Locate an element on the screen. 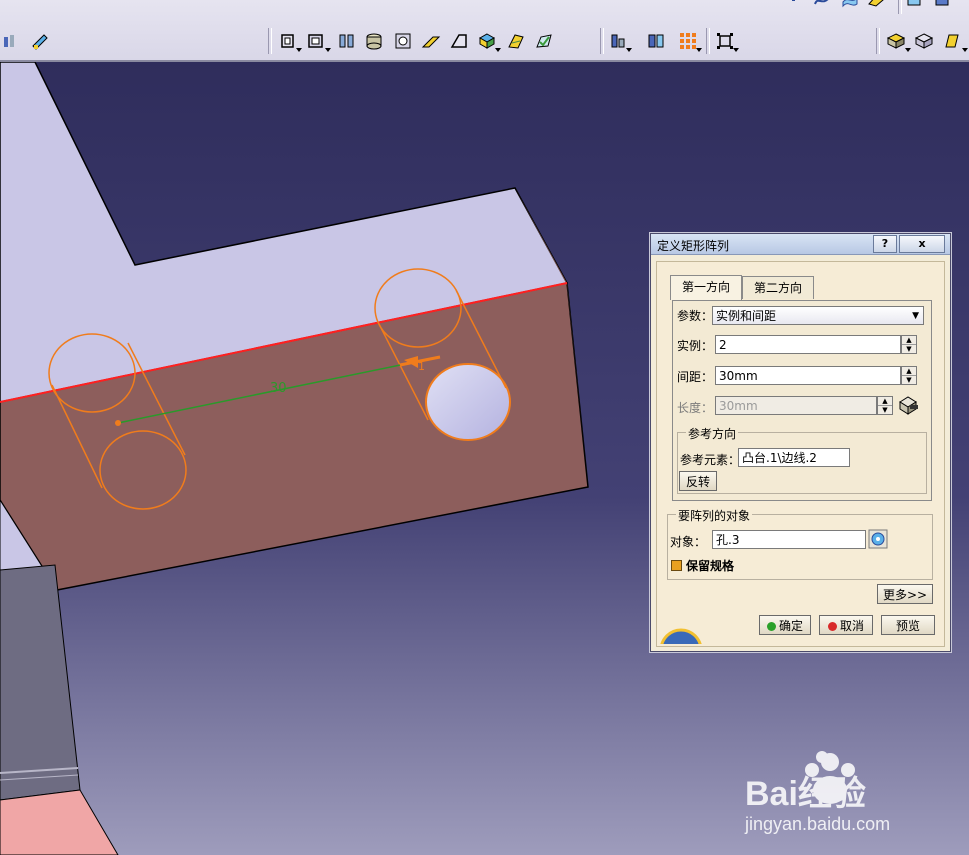 Image resolution: width=969 pixels, height=855 pixels. ok-button: 确定 is located at coordinates (785, 625).